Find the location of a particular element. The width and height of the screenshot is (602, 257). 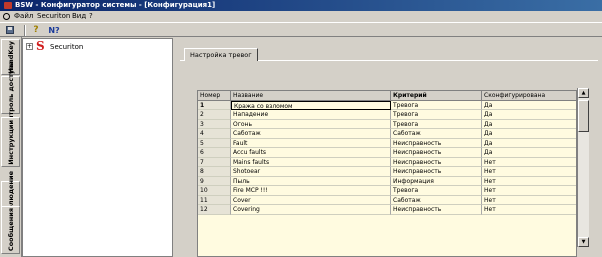

tab-alarm-settings: Настройка тревог is located at coordinates (221, 54).